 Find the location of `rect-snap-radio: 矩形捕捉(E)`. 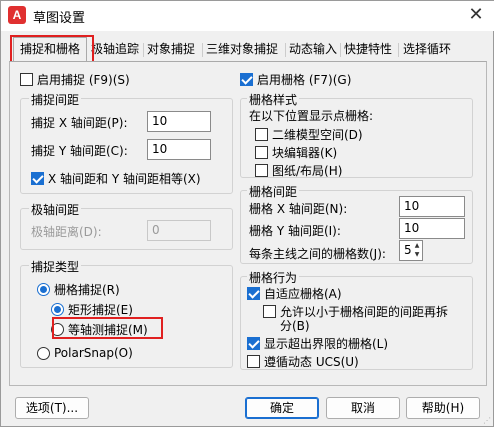

rect-snap-radio: 矩形捕捉(E) is located at coordinates (92, 309).